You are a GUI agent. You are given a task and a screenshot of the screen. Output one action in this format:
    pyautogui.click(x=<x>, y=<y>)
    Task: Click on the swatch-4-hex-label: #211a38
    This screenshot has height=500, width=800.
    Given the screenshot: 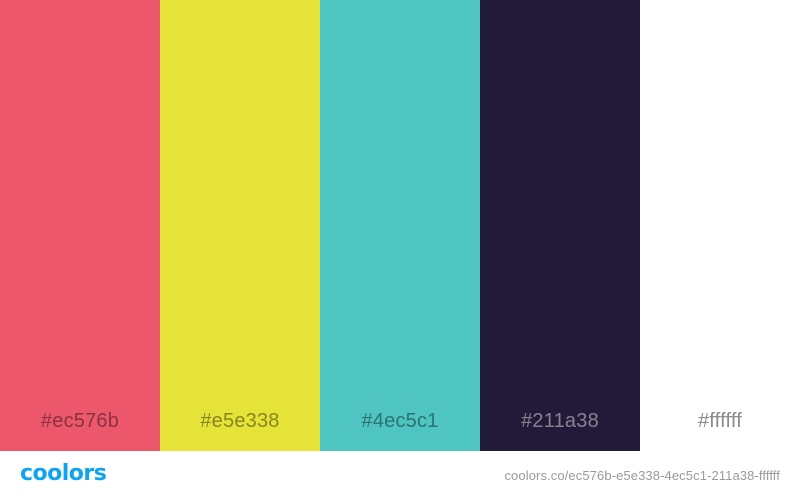 What is the action you would take?
    pyautogui.click(x=560, y=421)
    